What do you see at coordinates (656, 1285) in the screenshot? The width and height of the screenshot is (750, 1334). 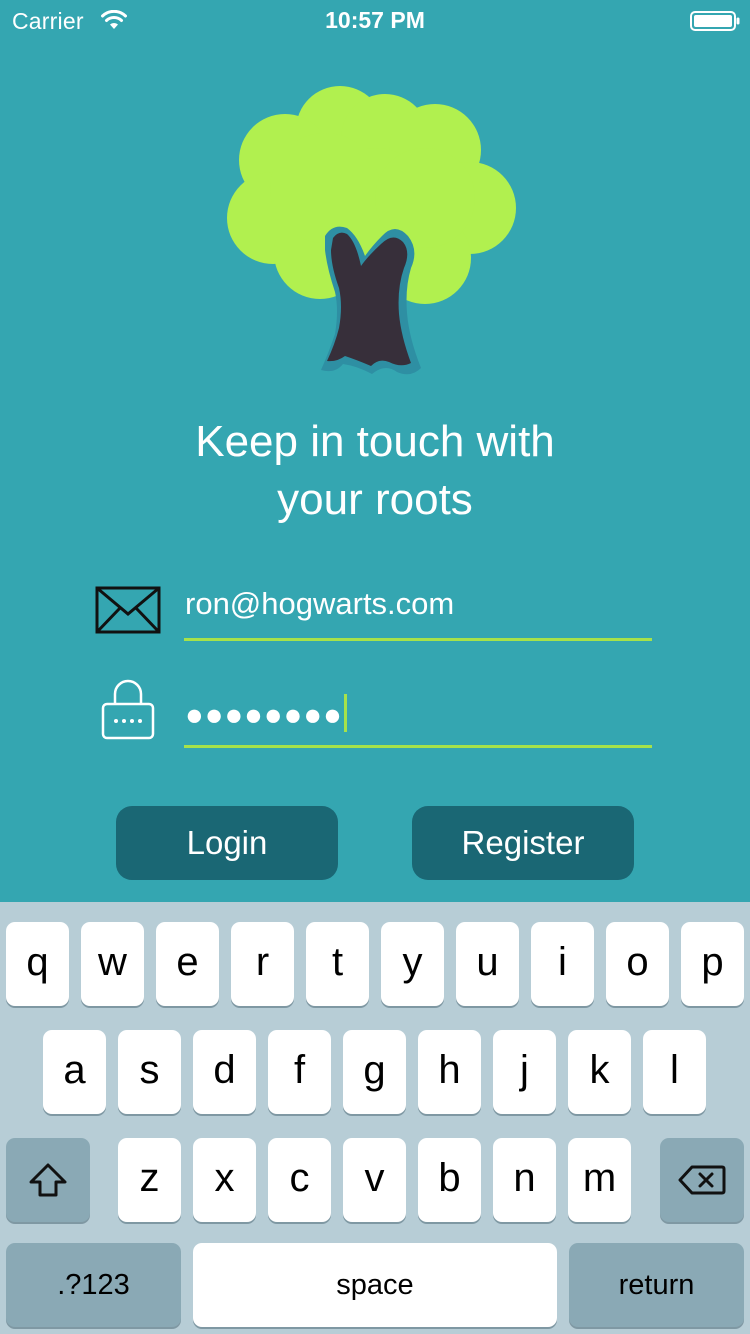 I see `return-key: return` at bounding box center [656, 1285].